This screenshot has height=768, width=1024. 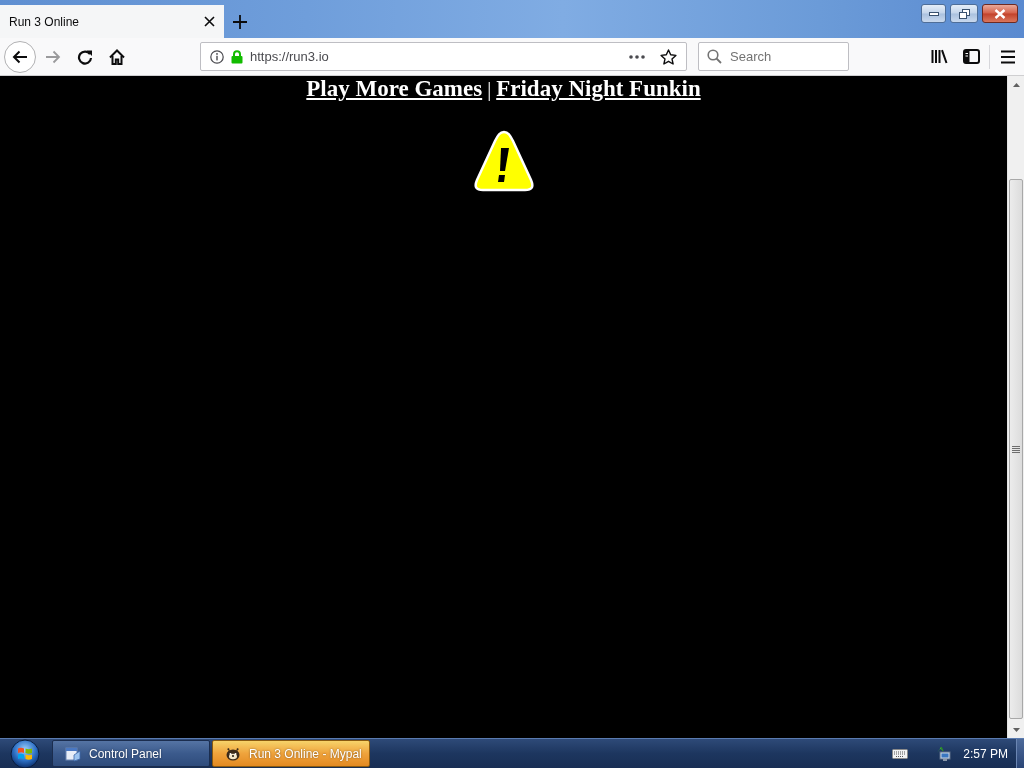 I want to click on grip-icon, so click(x=1016, y=449).